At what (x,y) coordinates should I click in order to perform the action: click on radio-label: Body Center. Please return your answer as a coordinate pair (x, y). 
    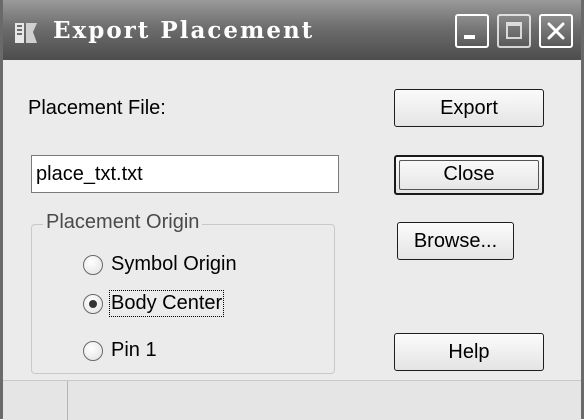
    Looking at the image, I should click on (166, 303).